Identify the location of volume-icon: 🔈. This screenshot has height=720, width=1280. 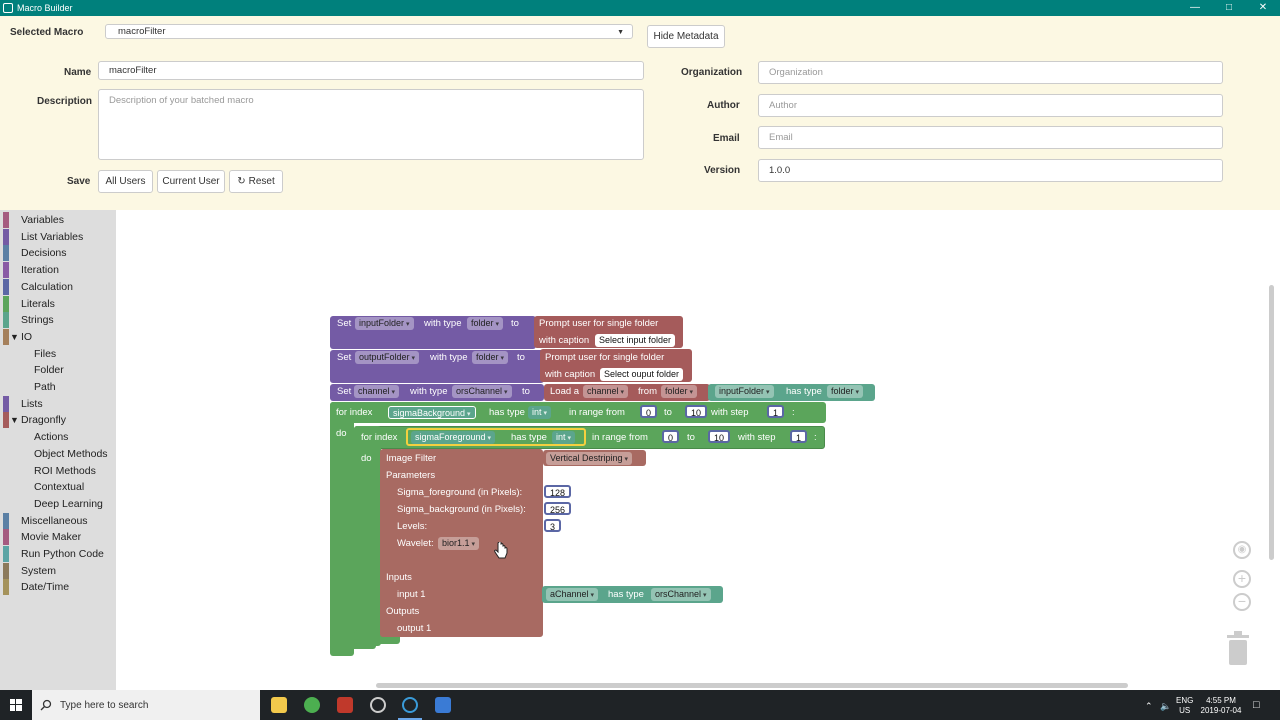
(1165, 706).